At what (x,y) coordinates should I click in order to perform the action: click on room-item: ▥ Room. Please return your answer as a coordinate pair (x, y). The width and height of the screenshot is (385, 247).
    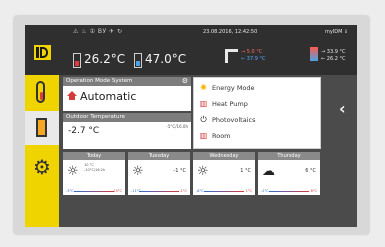
    Looking at the image, I should click on (214, 135).